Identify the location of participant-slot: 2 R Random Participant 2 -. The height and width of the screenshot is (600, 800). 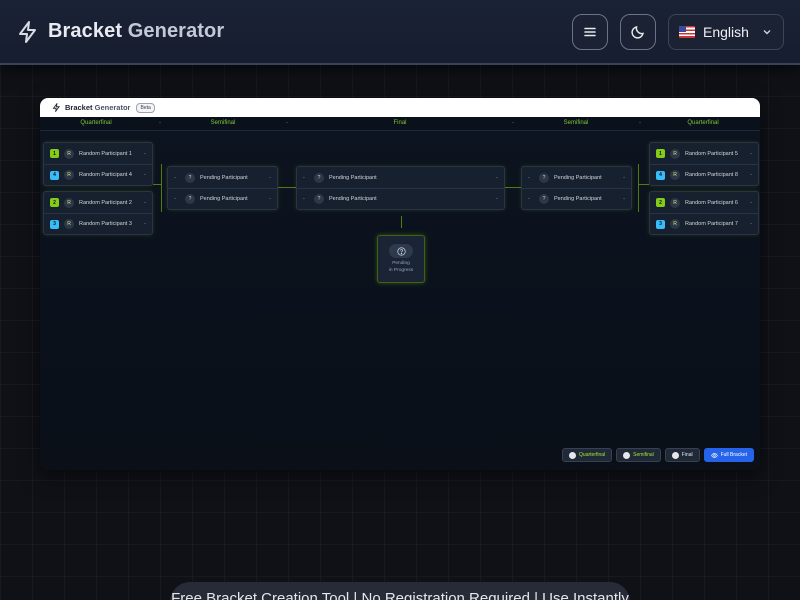
(98, 202).